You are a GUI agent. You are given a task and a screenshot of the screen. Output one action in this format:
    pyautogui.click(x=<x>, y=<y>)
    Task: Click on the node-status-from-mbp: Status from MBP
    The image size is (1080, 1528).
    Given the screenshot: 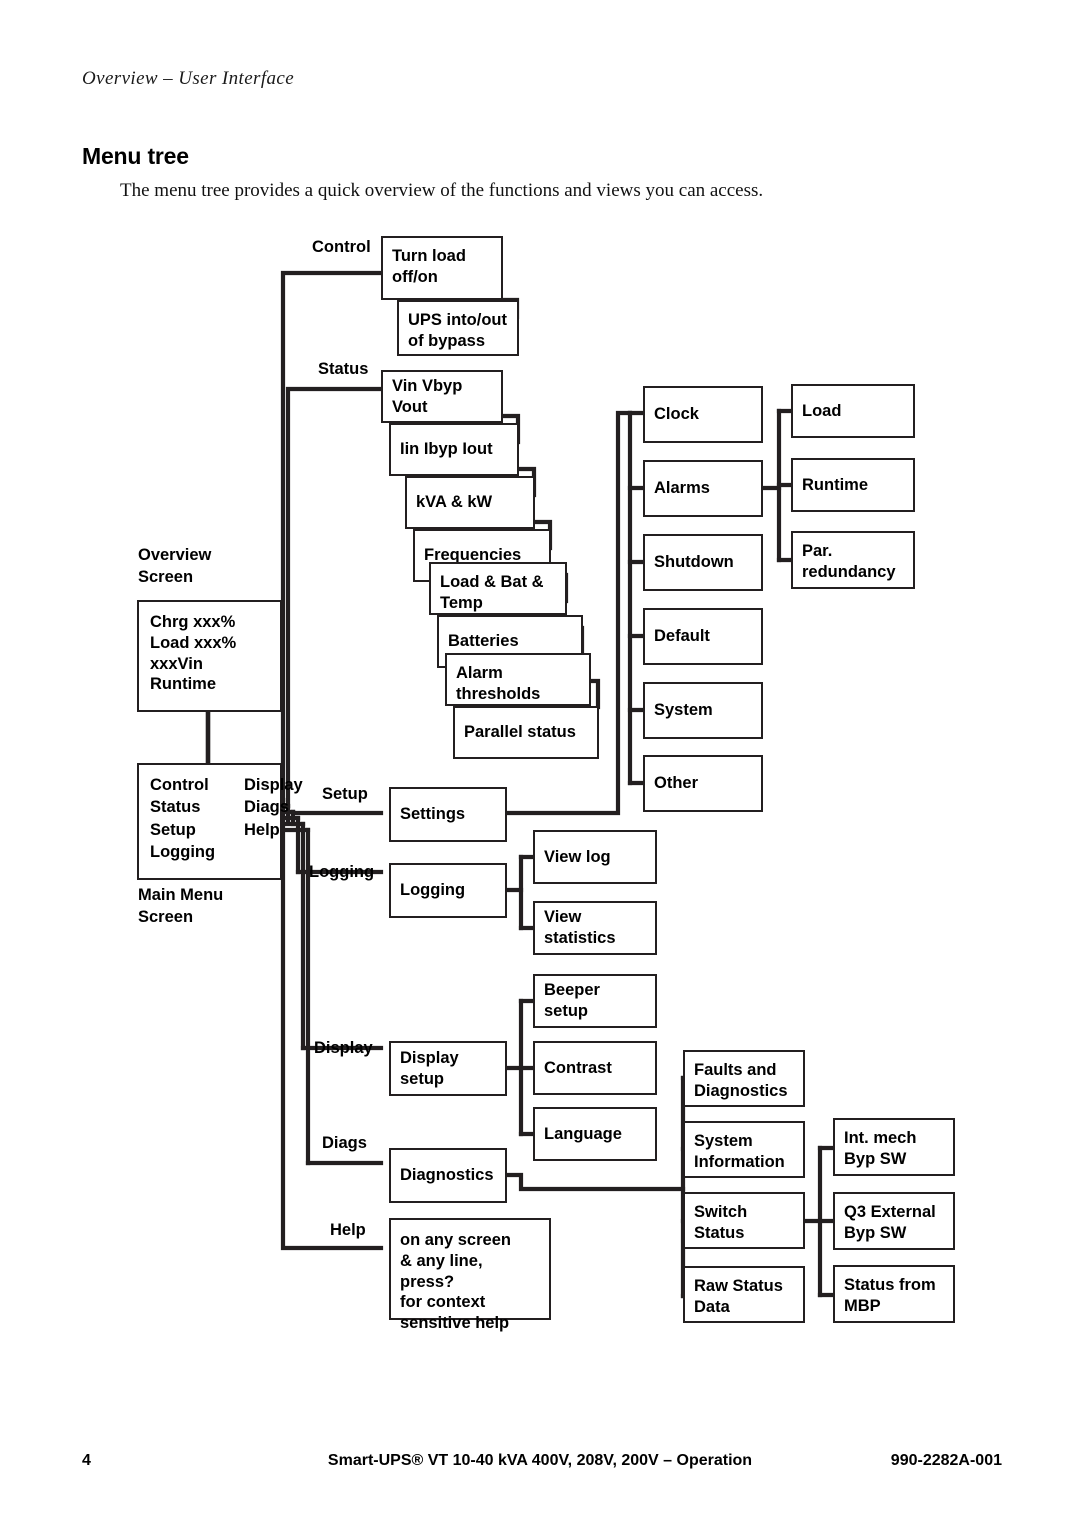 What is the action you would take?
    pyautogui.click(x=894, y=1294)
    